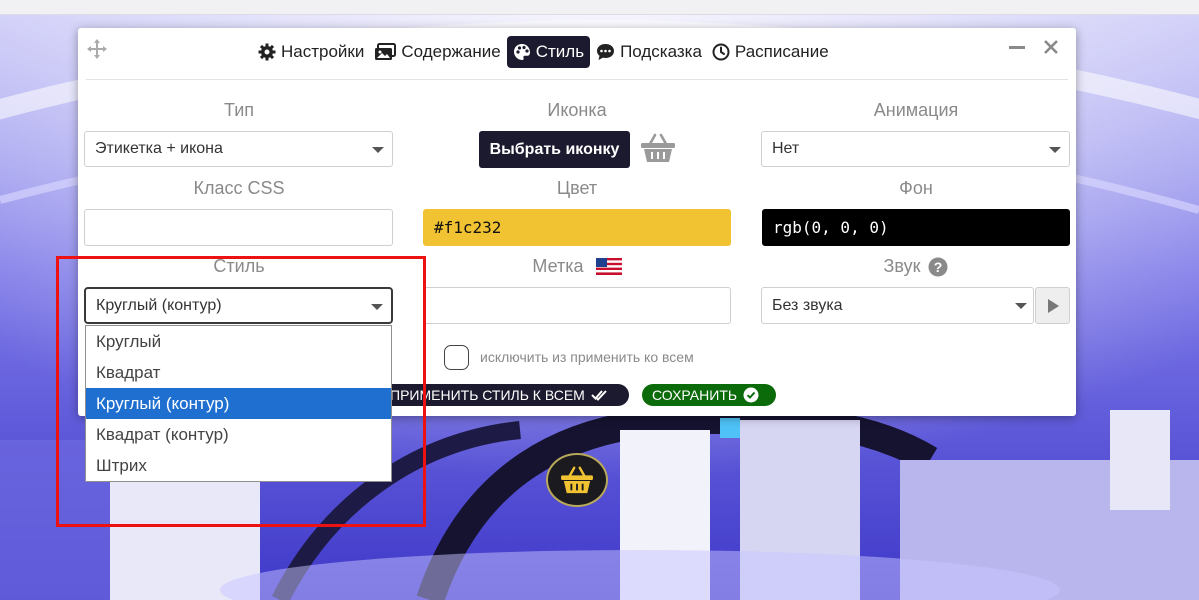 This screenshot has height=600, width=1199. Describe the element at coordinates (456, 357) in the screenshot. I see `exclude-checkbox` at that location.